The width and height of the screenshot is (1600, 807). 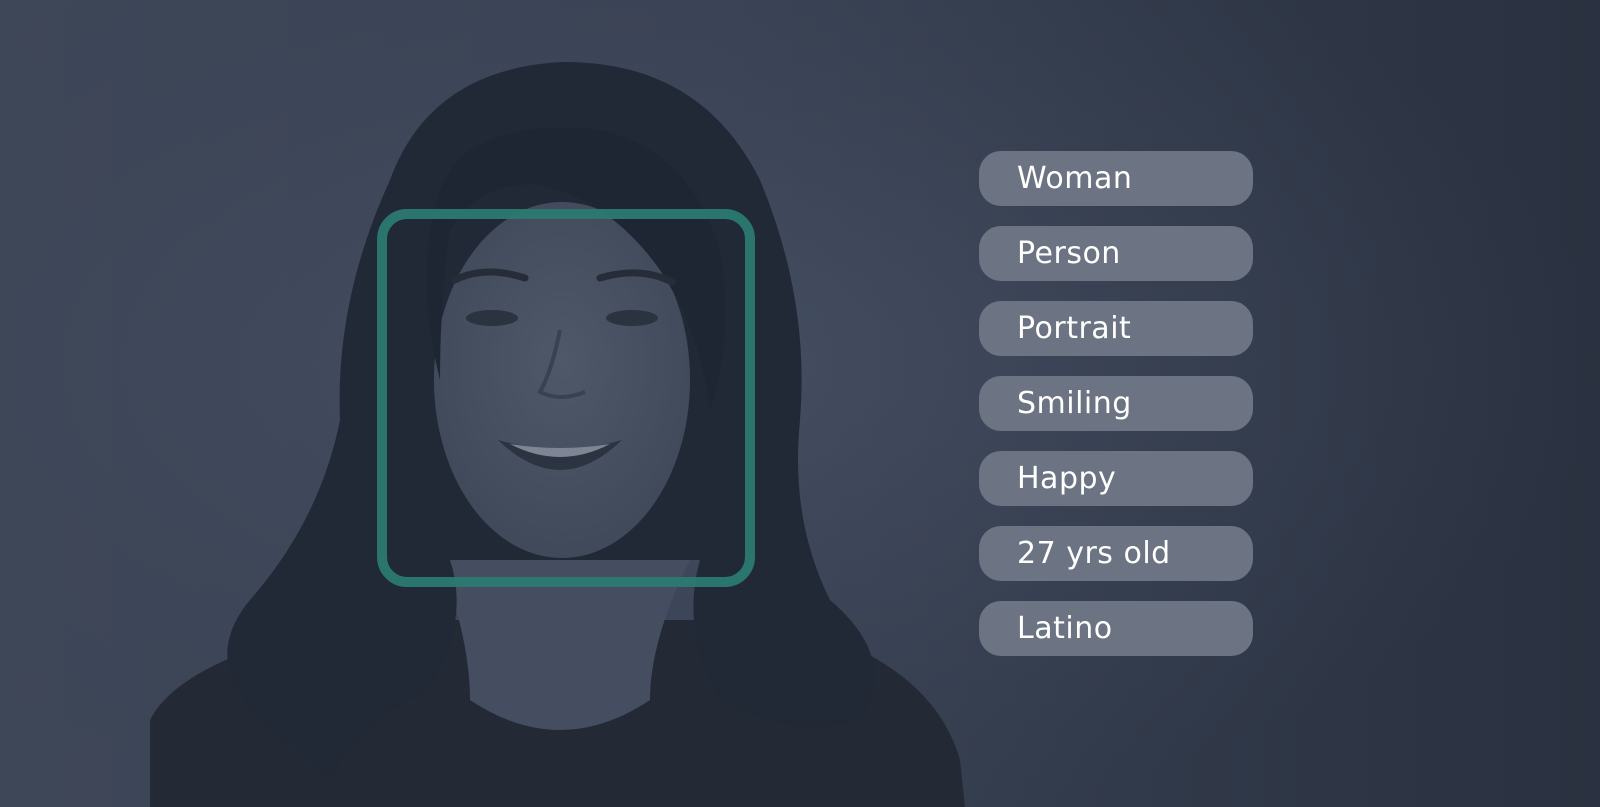 I want to click on tag-person: Person, so click(x=1116, y=253).